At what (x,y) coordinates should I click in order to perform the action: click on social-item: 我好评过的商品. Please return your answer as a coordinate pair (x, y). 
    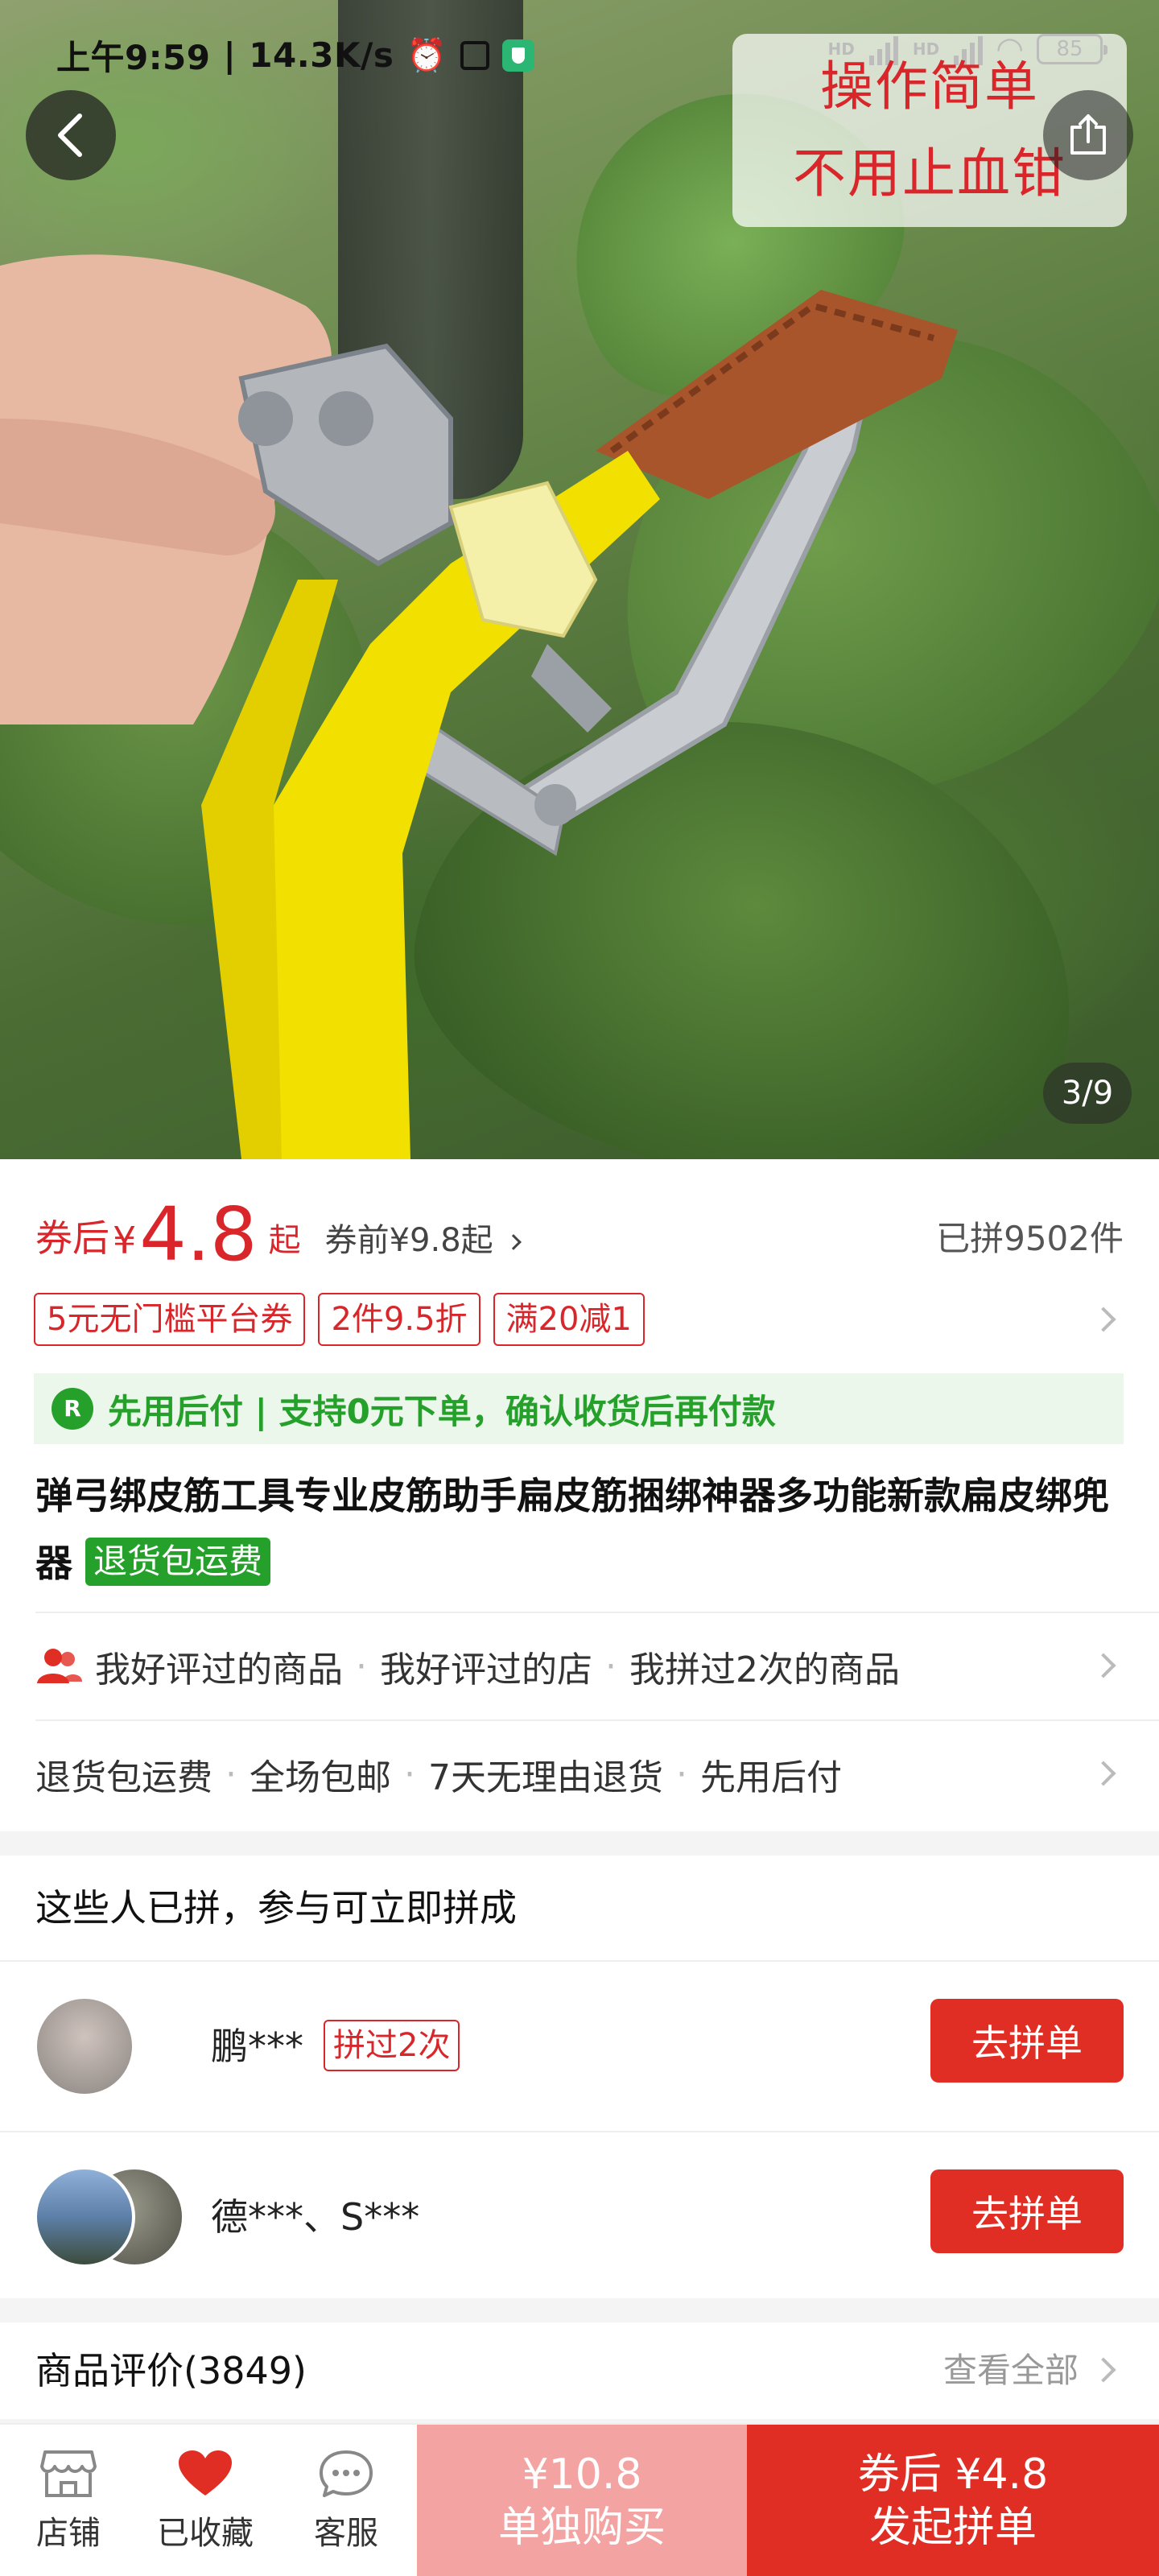
    Looking at the image, I should click on (219, 1669).